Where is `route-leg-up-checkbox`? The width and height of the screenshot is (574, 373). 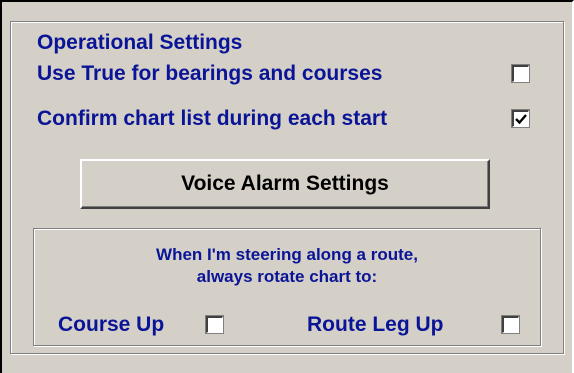 route-leg-up-checkbox is located at coordinates (510, 324).